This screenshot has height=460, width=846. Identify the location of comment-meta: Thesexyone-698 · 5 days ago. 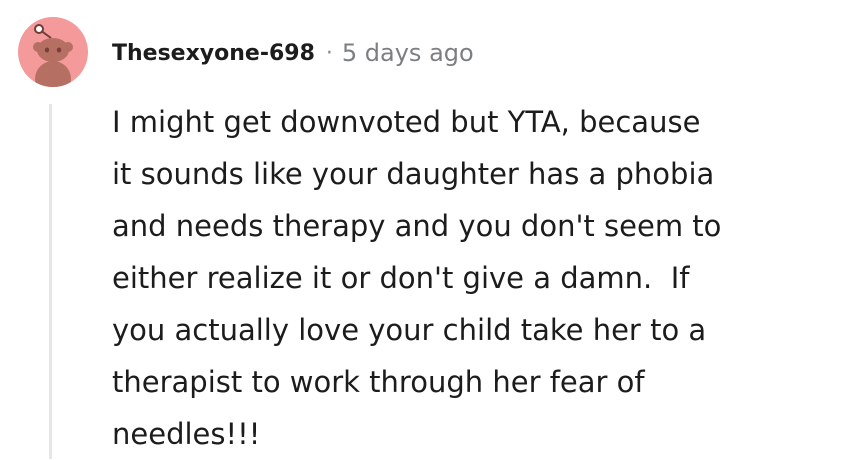
(293, 53).